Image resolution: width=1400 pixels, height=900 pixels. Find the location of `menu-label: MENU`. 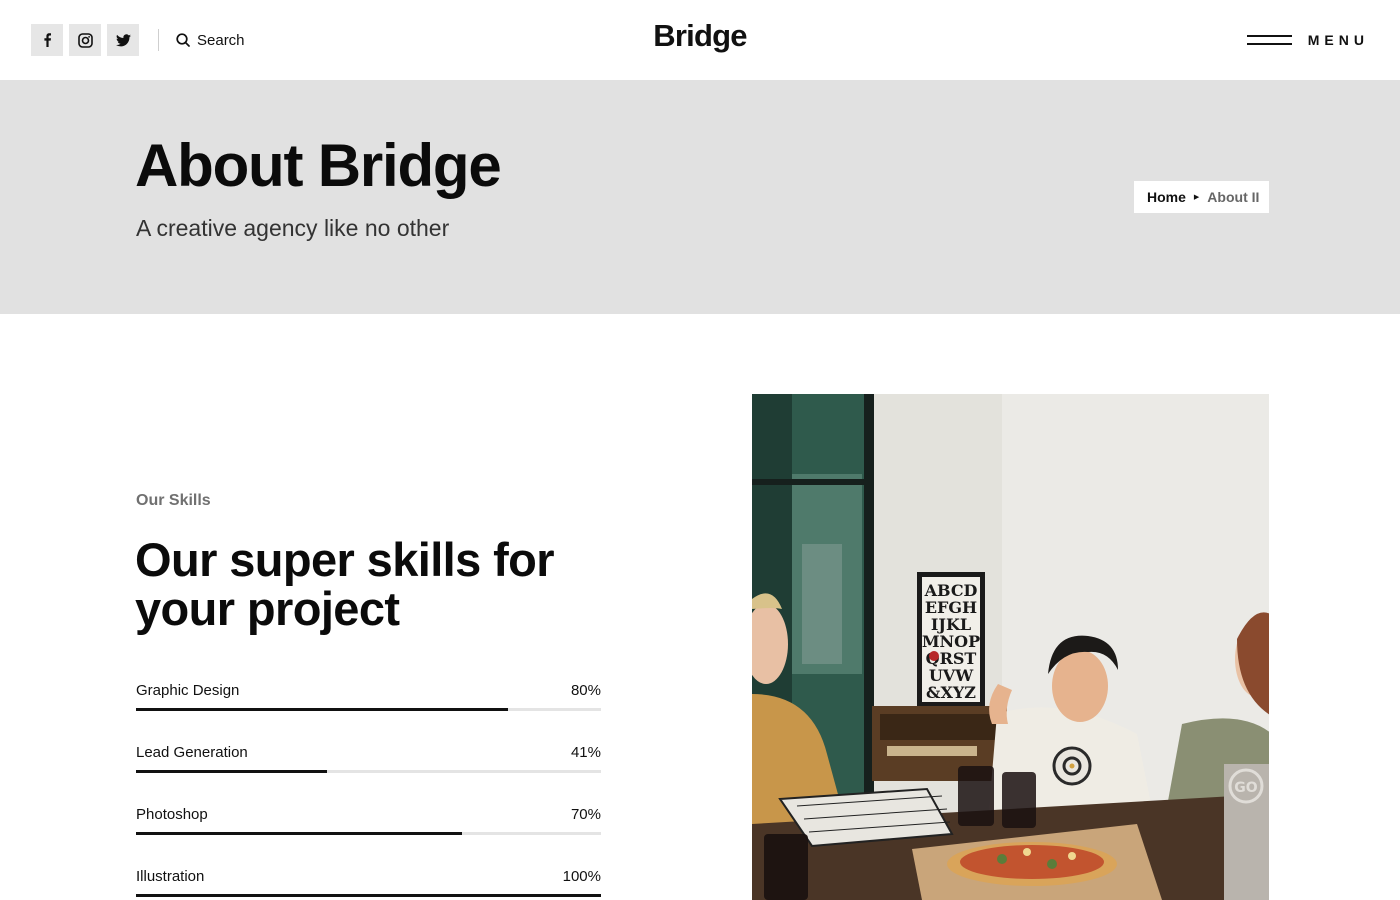

menu-label: MENU is located at coordinates (1338, 40).